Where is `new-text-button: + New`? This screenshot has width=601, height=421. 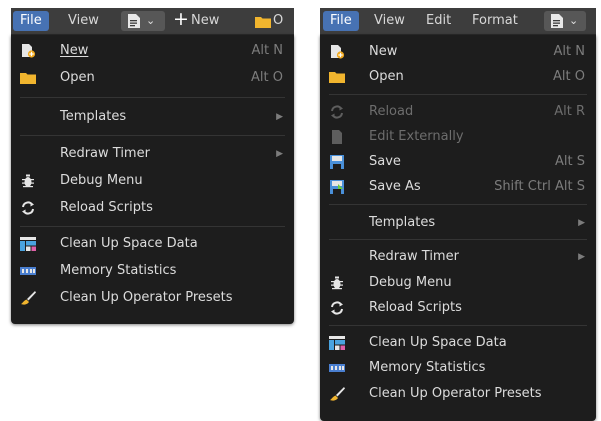
new-text-button: + New is located at coordinates (197, 19).